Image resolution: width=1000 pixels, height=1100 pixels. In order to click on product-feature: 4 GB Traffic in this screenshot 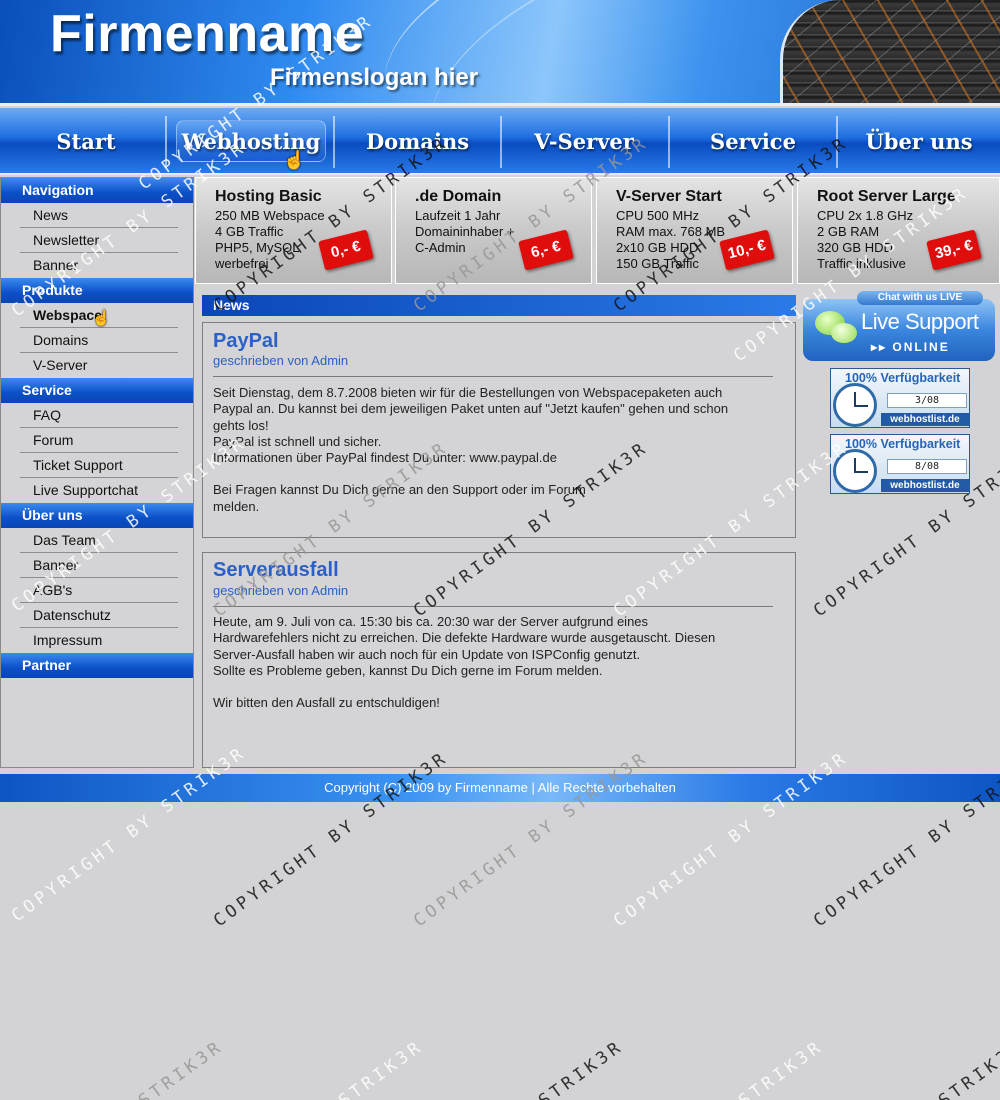, I will do `click(249, 231)`.